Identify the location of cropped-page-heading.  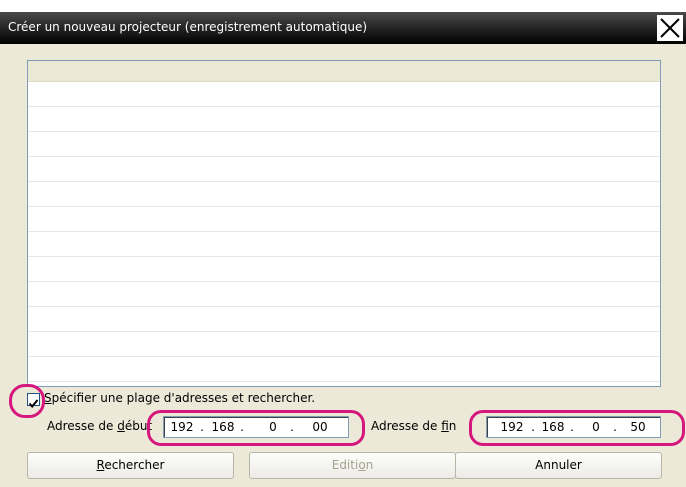
(343, 6).